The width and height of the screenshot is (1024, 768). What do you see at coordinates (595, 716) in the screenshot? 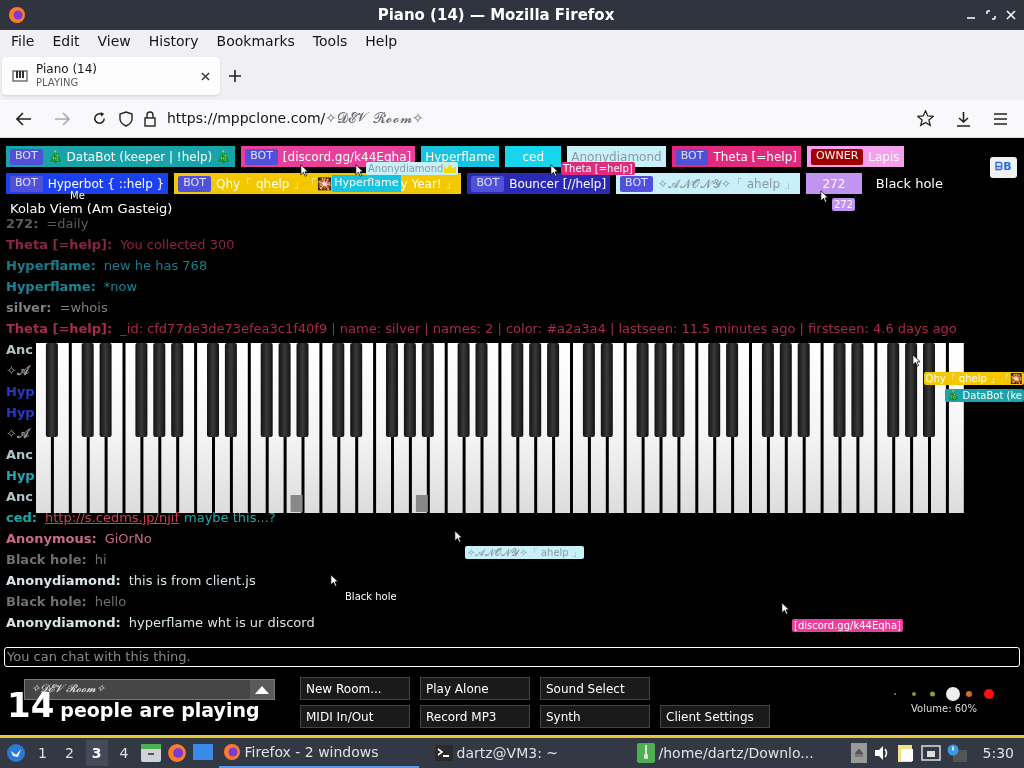
I see `menu-button: Synth` at bounding box center [595, 716].